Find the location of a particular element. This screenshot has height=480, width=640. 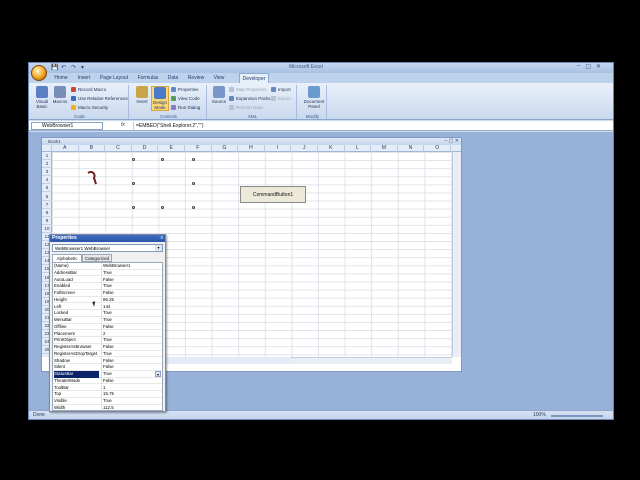

insert-control-button: Insert is located at coordinates (142, 95).